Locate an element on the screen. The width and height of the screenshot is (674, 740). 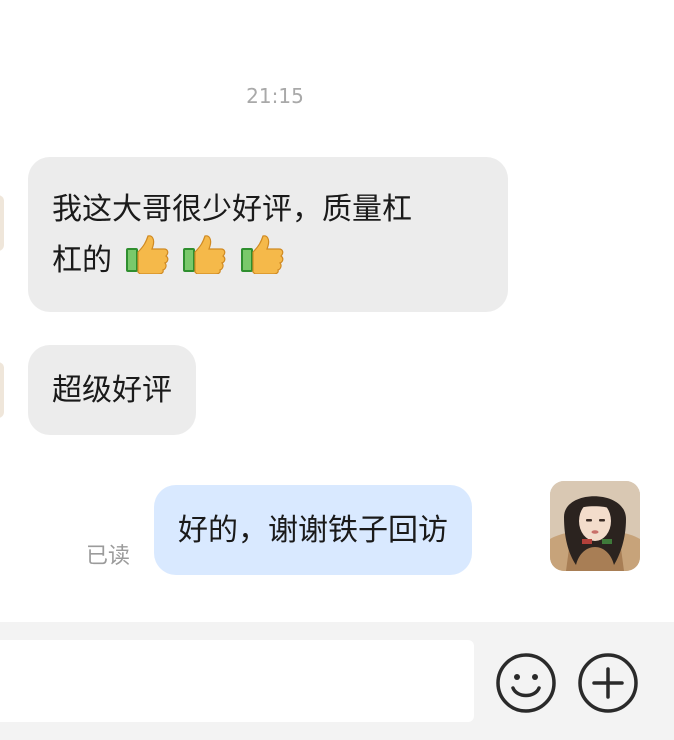
plus-icon is located at coordinates (608, 683).